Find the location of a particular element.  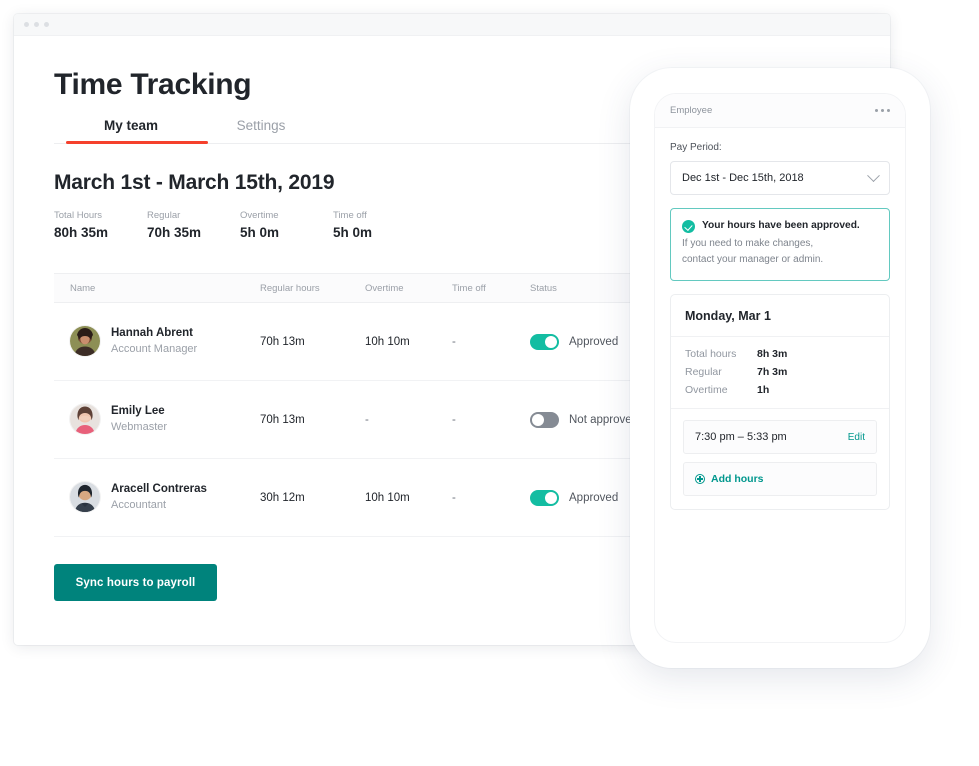

person-name: Aracell Contreras is located at coordinates (159, 489).